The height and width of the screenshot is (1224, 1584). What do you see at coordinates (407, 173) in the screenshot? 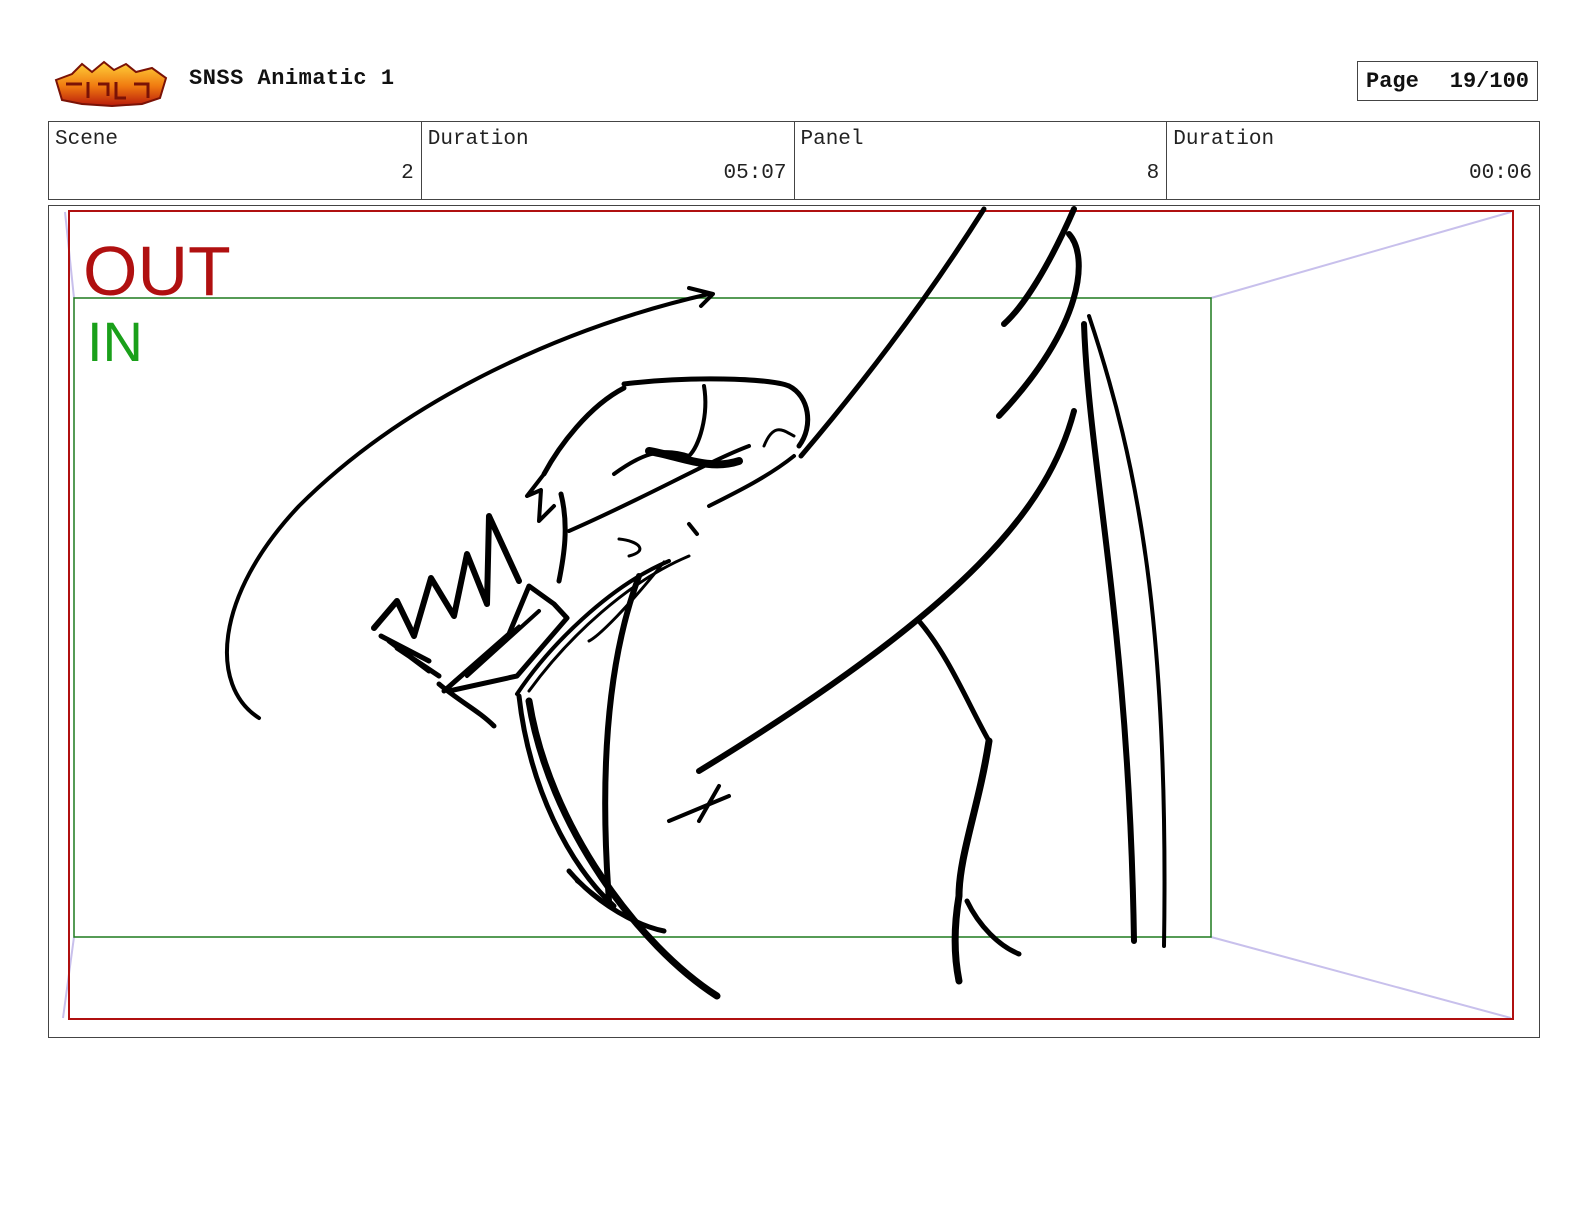
I see `scene-value: 2` at bounding box center [407, 173].